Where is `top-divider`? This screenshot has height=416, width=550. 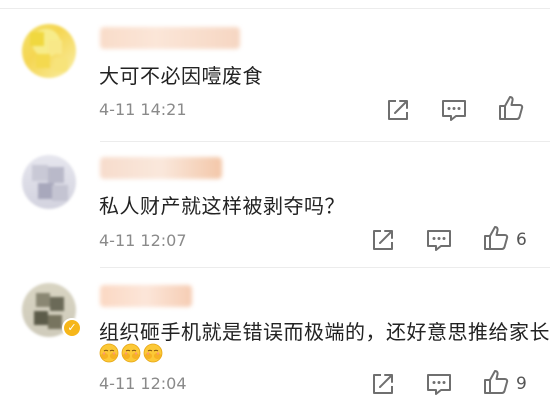
top-divider is located at coordinates (275, 4).